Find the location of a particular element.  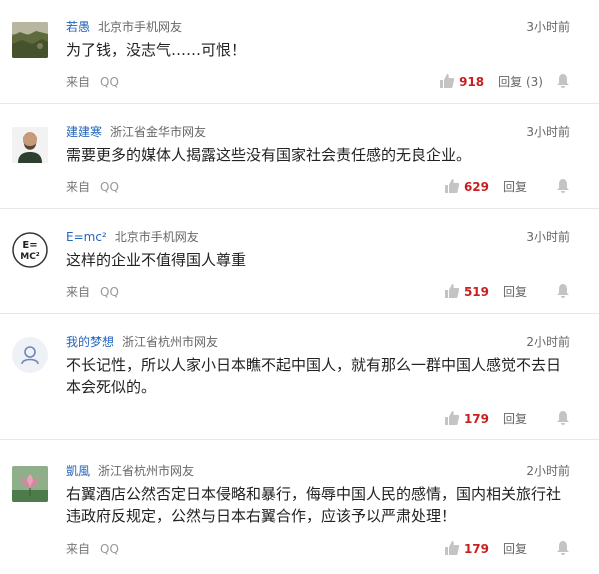

username: E=mc² is located at coordinates (86, 237).